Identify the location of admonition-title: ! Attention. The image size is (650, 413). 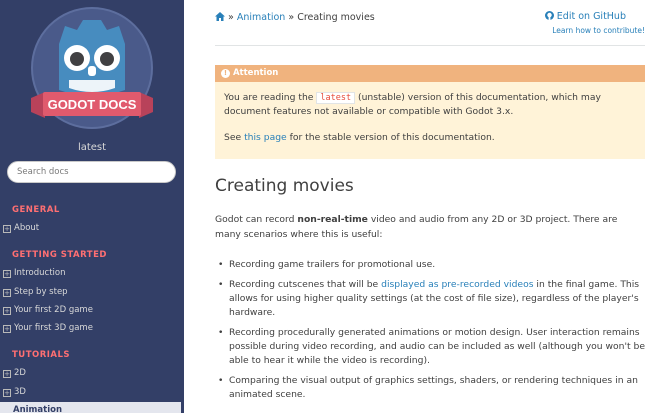
(430, 73).